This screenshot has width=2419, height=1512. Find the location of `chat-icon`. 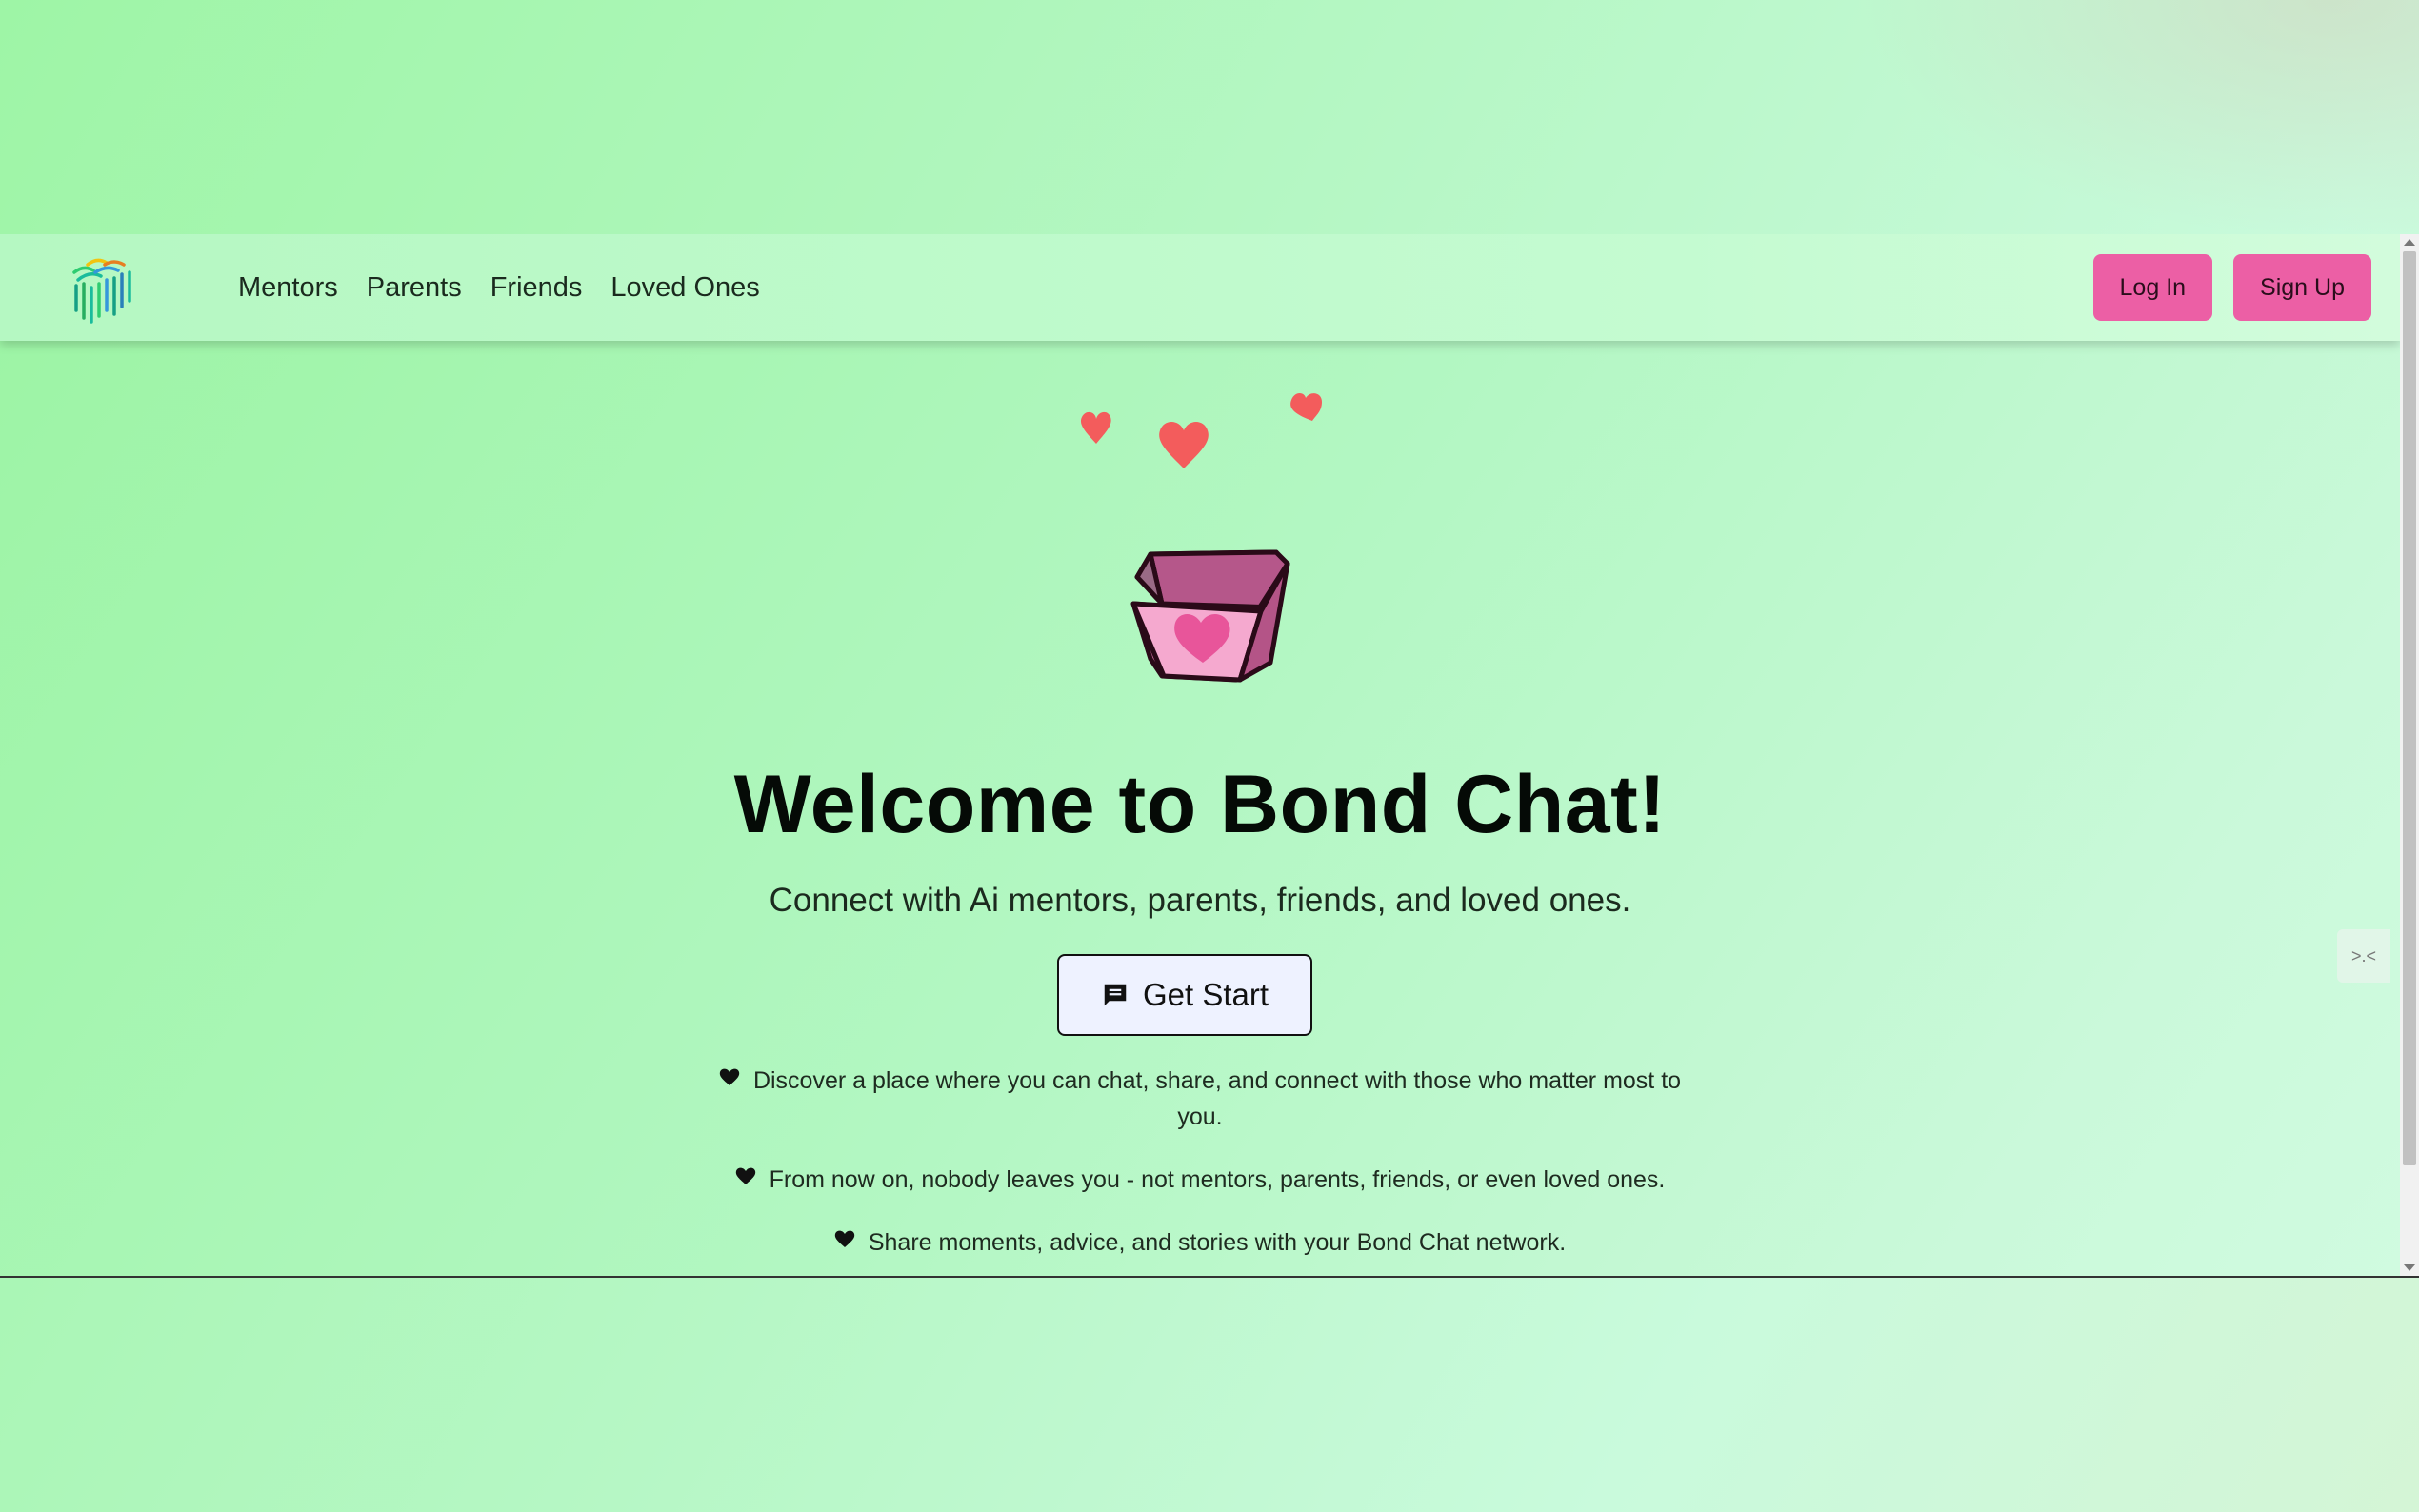

chat-icon is located at coordinates (1115, 995).